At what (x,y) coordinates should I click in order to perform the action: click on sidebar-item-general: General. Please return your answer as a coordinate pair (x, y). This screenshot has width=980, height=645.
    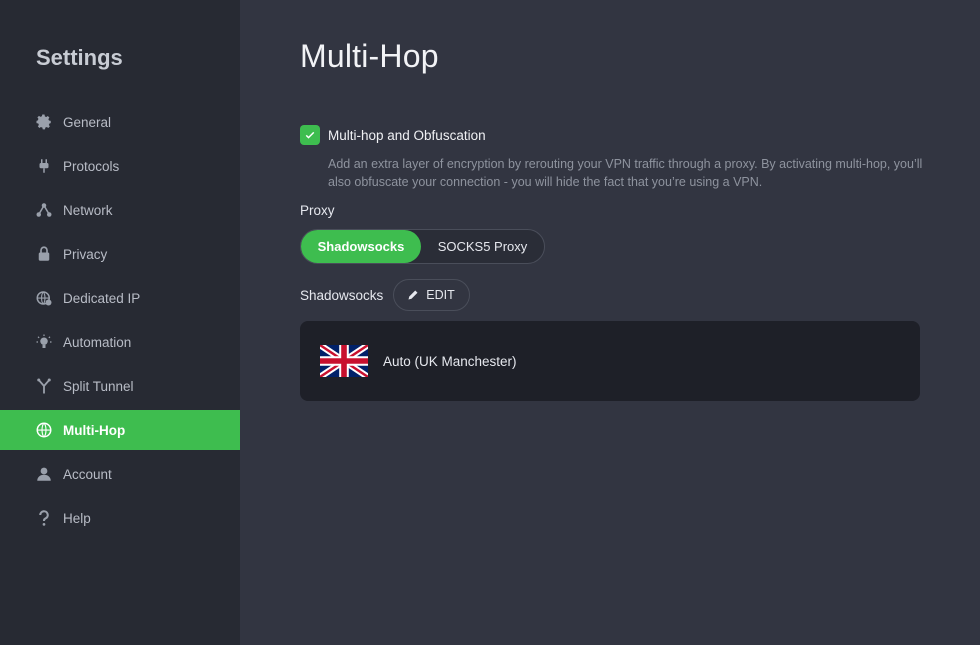
    Looking at the image, I should click on (120, 122).